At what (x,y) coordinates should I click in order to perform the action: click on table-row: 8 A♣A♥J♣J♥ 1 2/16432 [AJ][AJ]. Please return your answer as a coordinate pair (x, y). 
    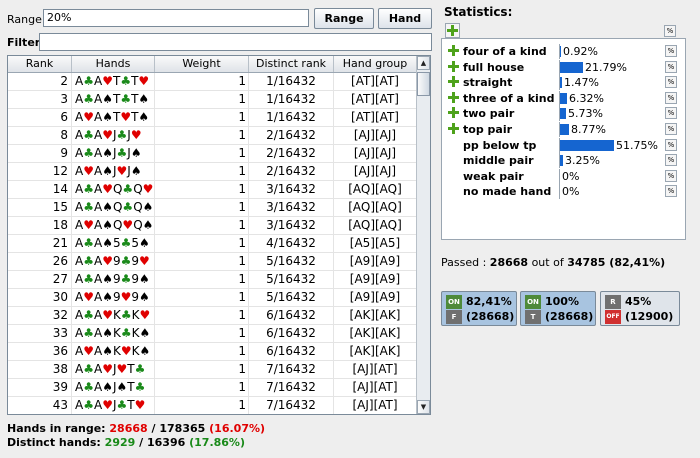
    Looking at the image, I should click on (212, 136).